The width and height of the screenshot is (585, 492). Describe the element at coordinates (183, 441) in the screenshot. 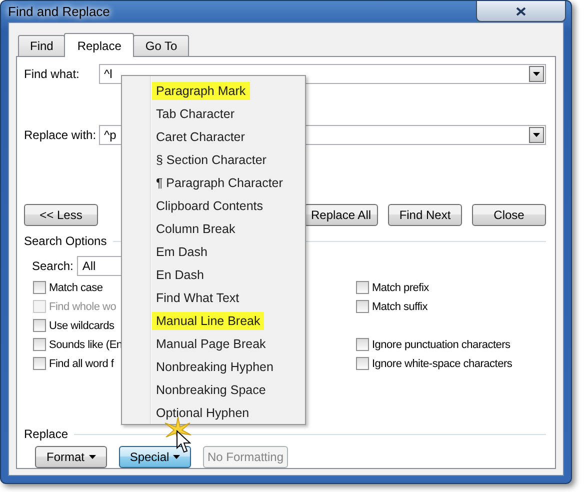

I see `cursor-icon` at that location.